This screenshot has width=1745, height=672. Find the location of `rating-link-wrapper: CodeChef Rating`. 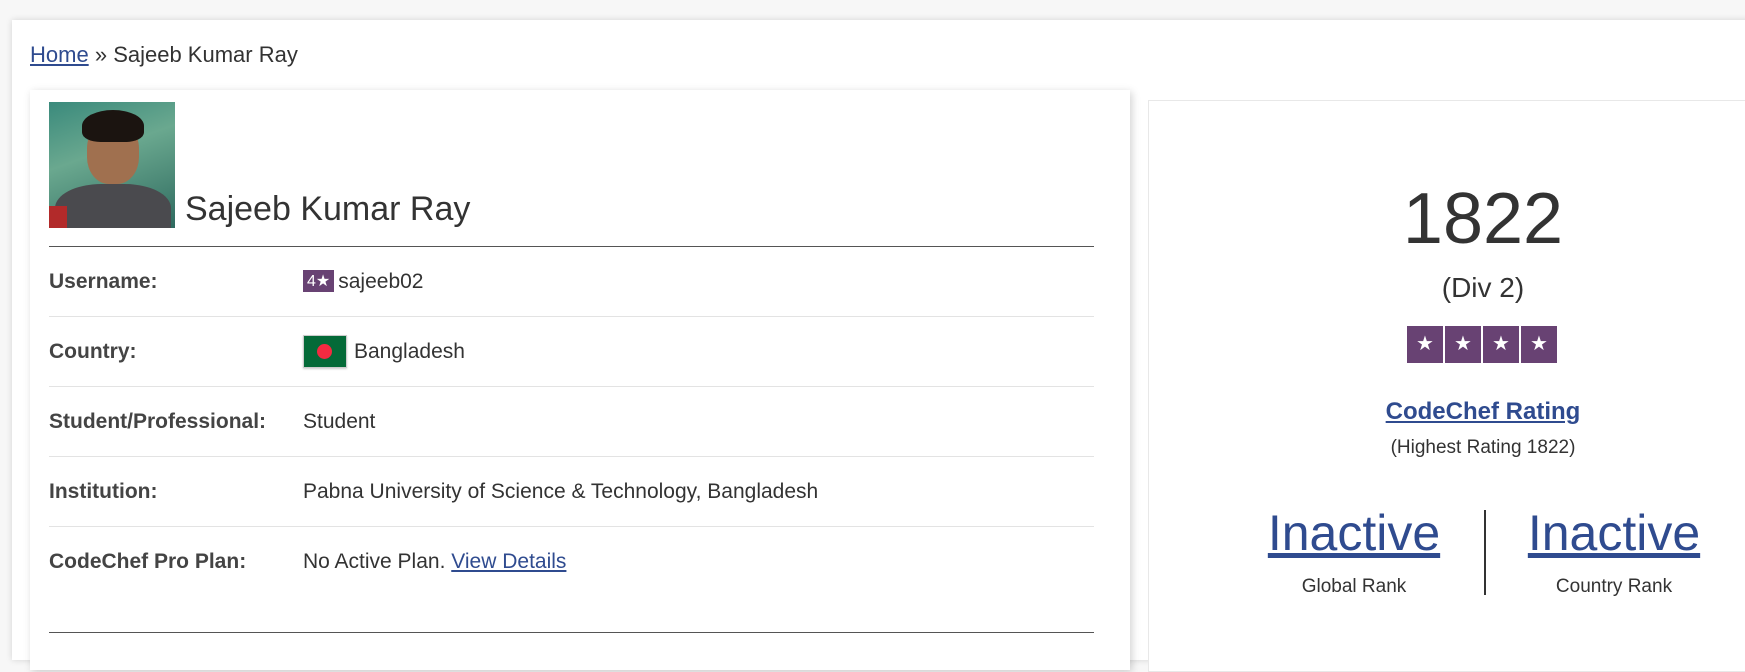

rating-link-wrapper: CodeChef Rating is located at coordinates (1446, 412).